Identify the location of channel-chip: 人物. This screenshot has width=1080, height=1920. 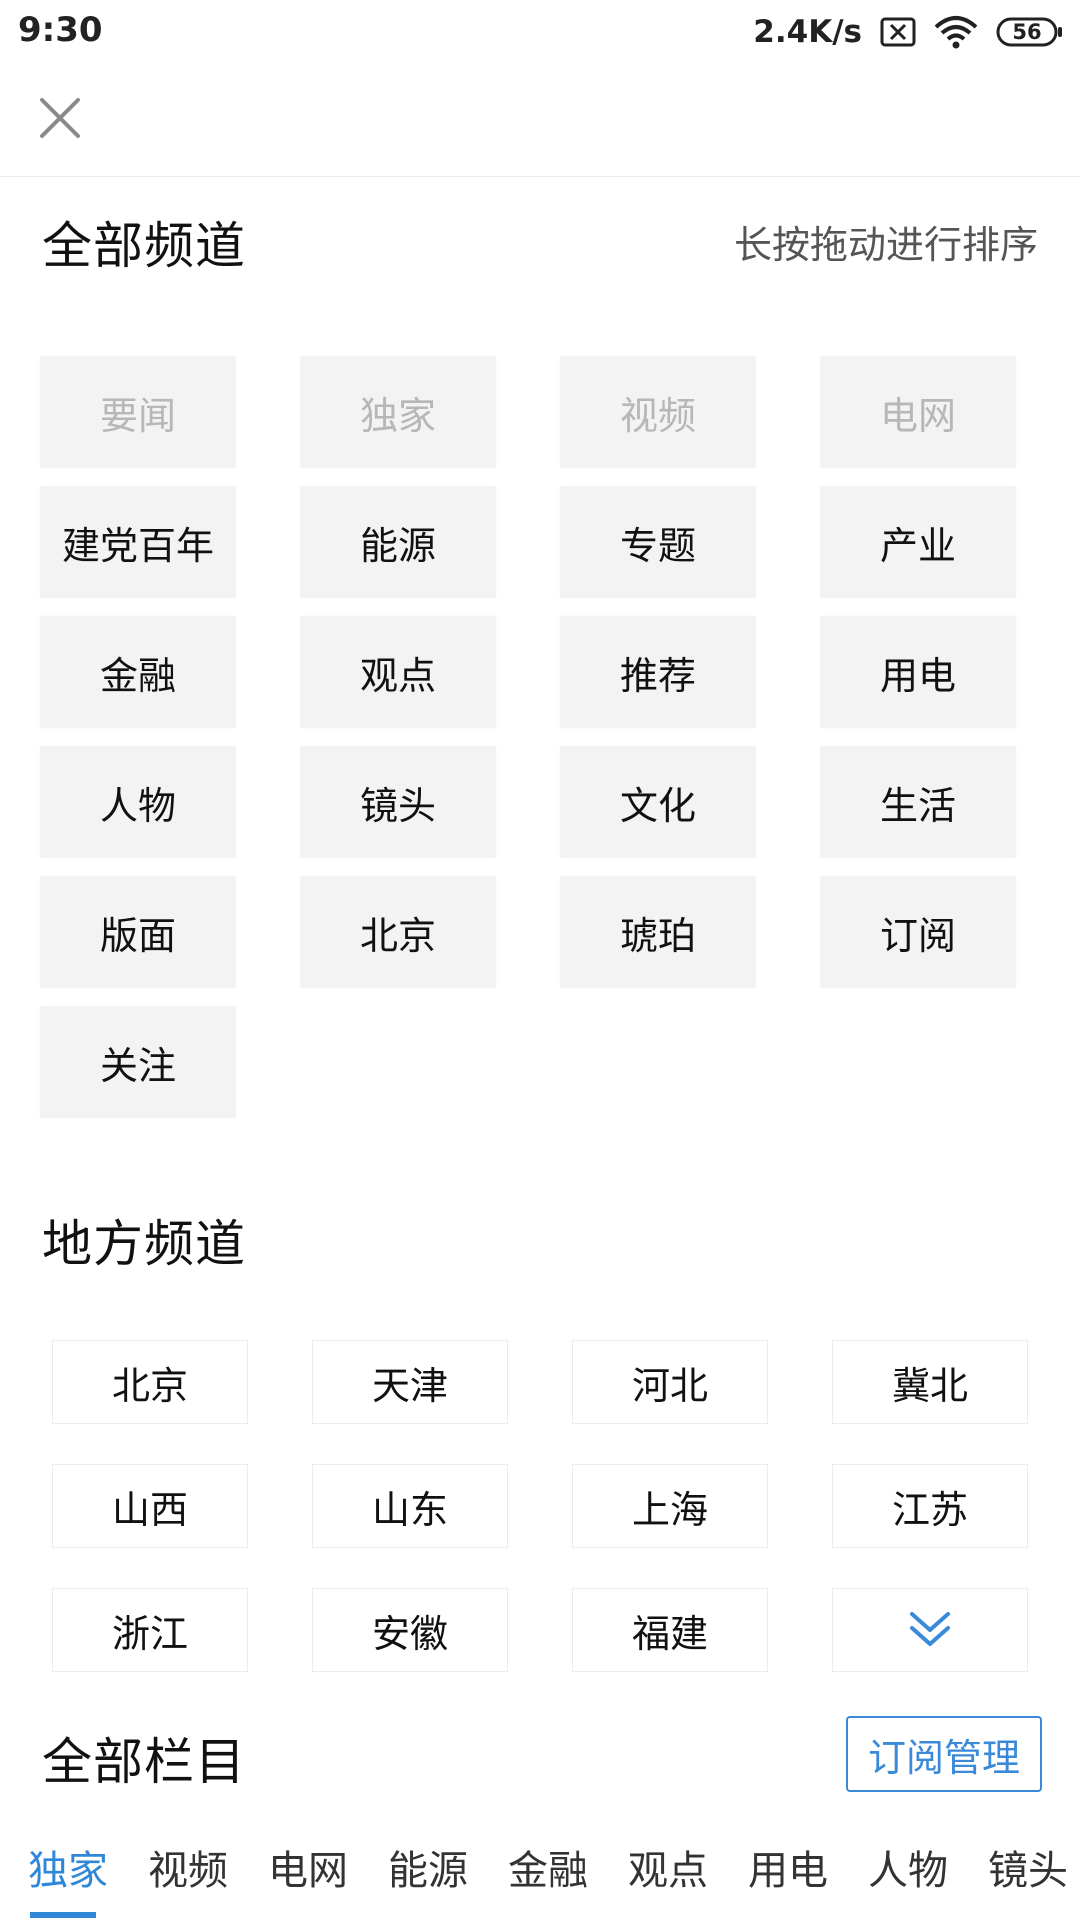
(138, 802).